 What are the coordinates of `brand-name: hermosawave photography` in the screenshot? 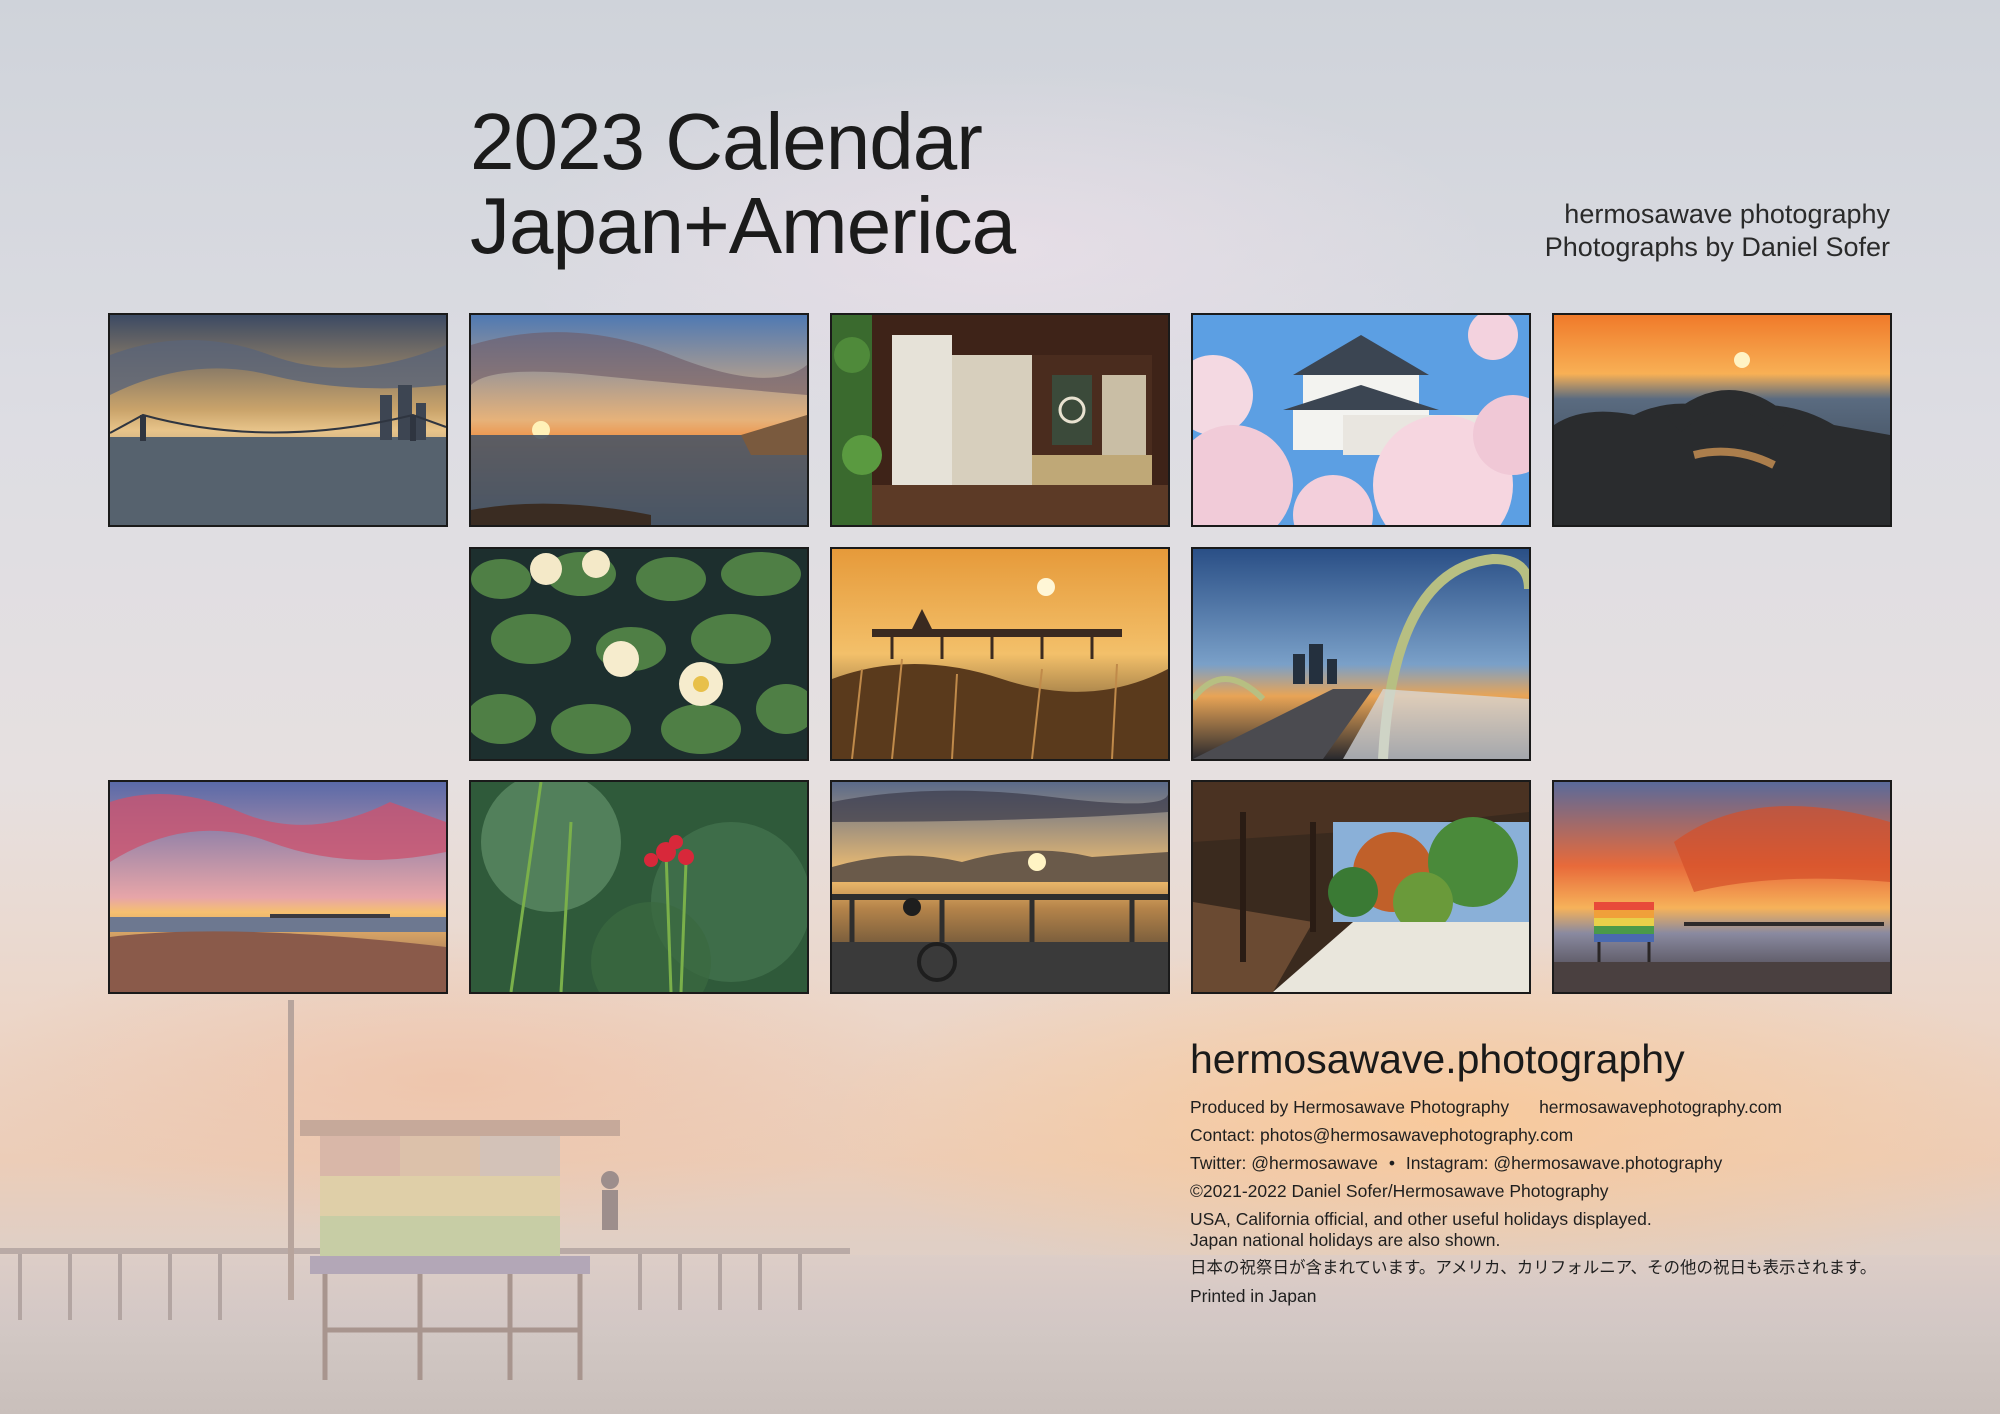 It's located at (1727, 214).